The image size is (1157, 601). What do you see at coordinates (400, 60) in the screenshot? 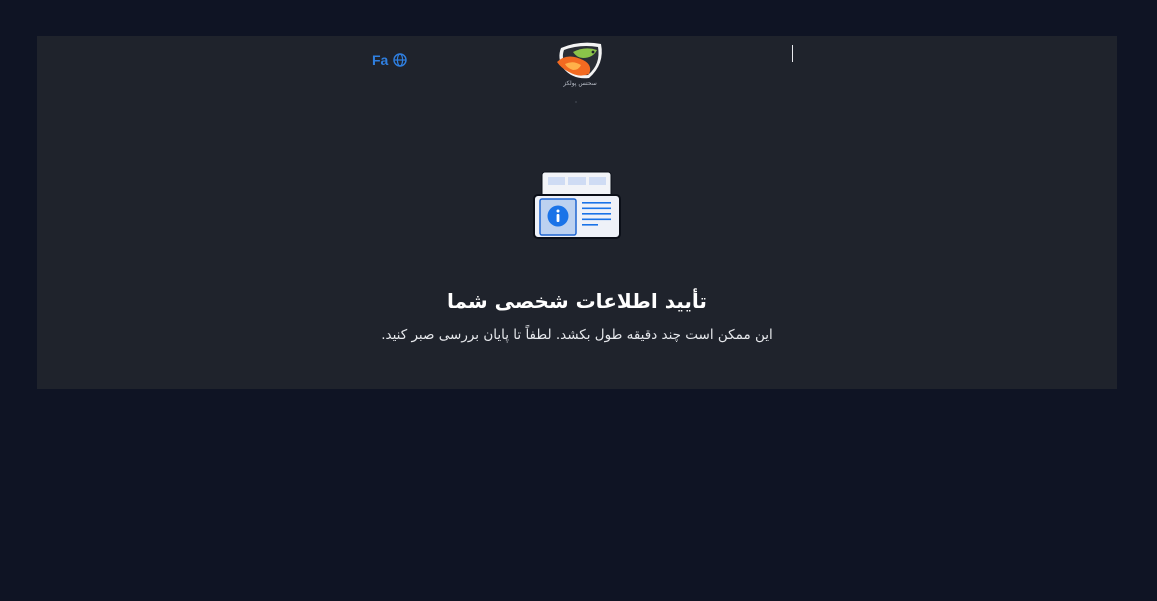
I see `globe-icon` at bounding box center [400, 60].